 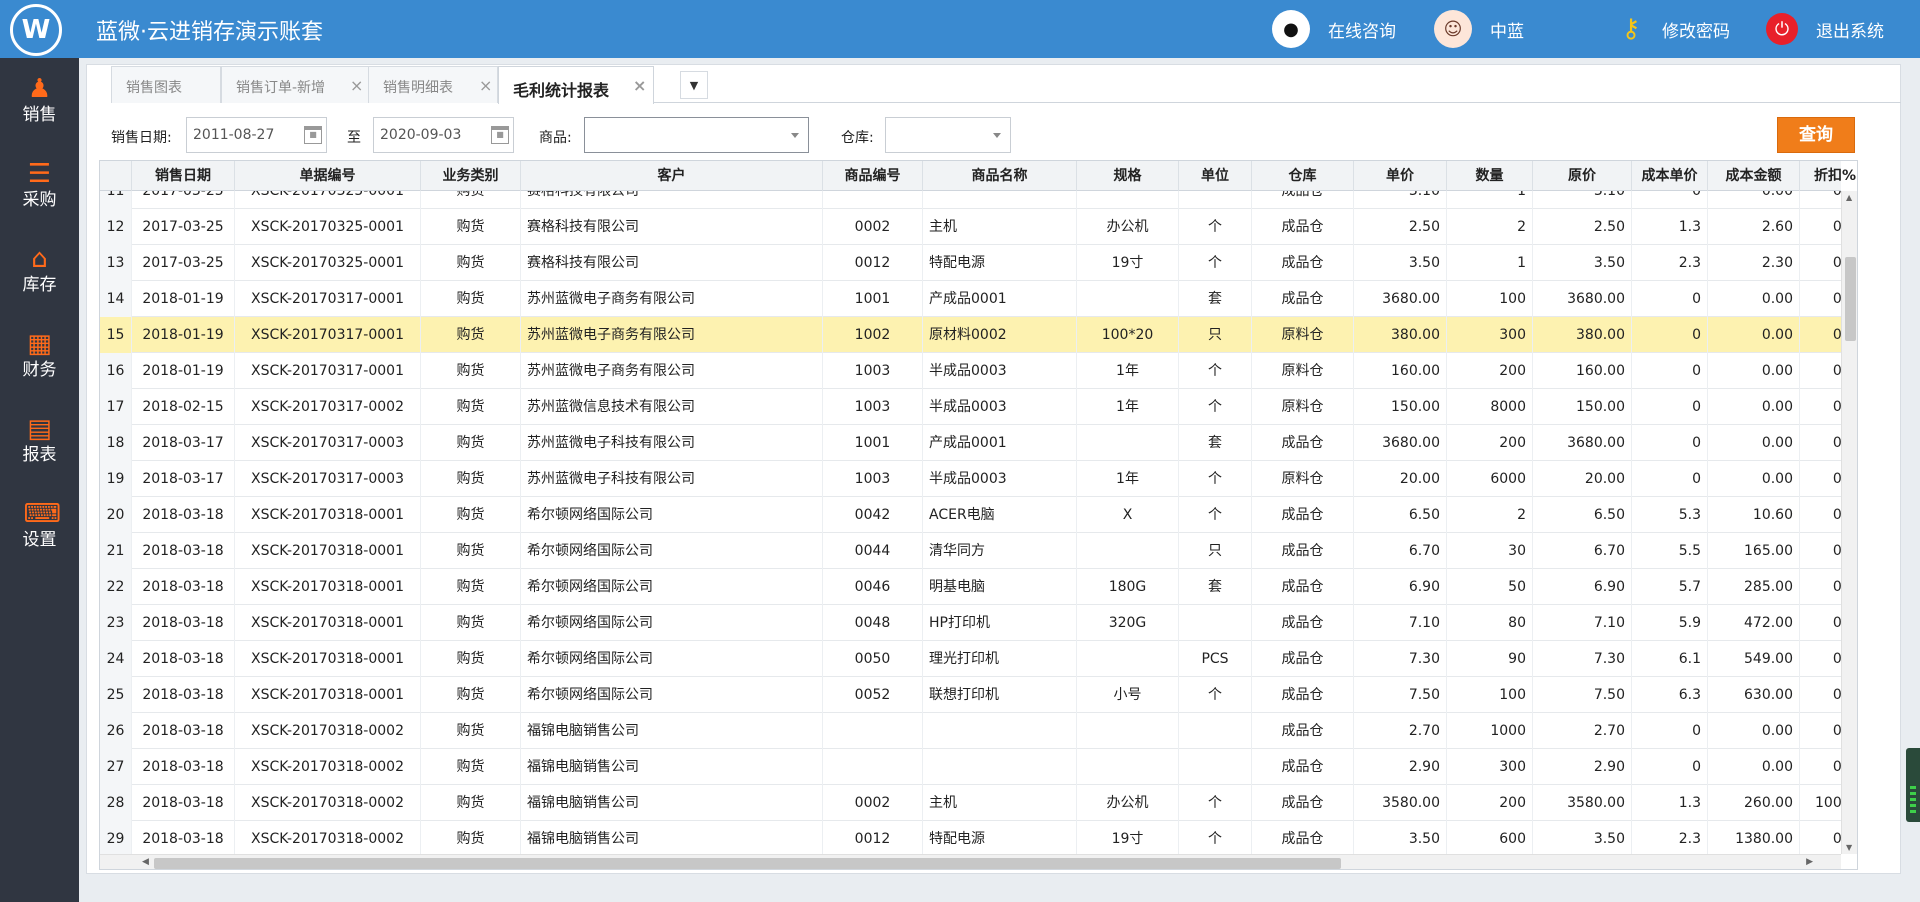 What do you see at coordinates (1849, 522) in the screenshot?
I see `vertical-scrollbar: ▲ ▼` at bounding box center [1849, 522].